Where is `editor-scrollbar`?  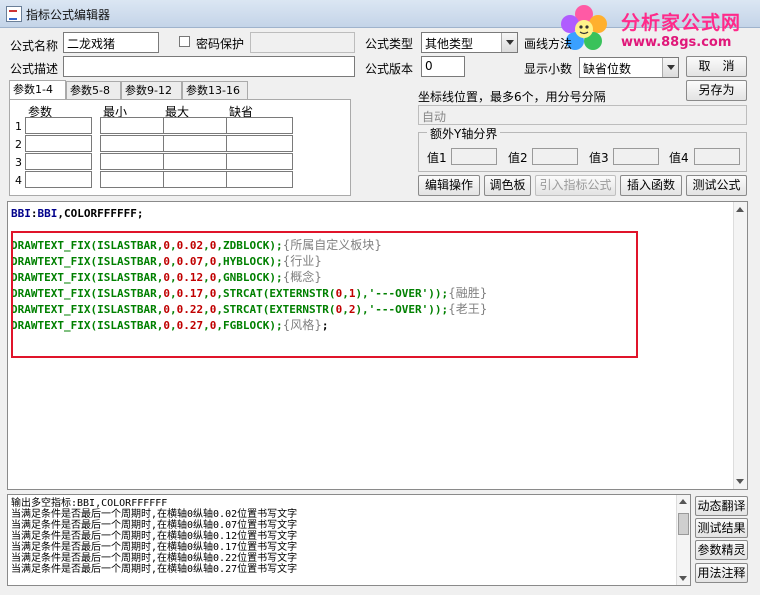 editor-scrollbar is located at coordinates (740, 345).